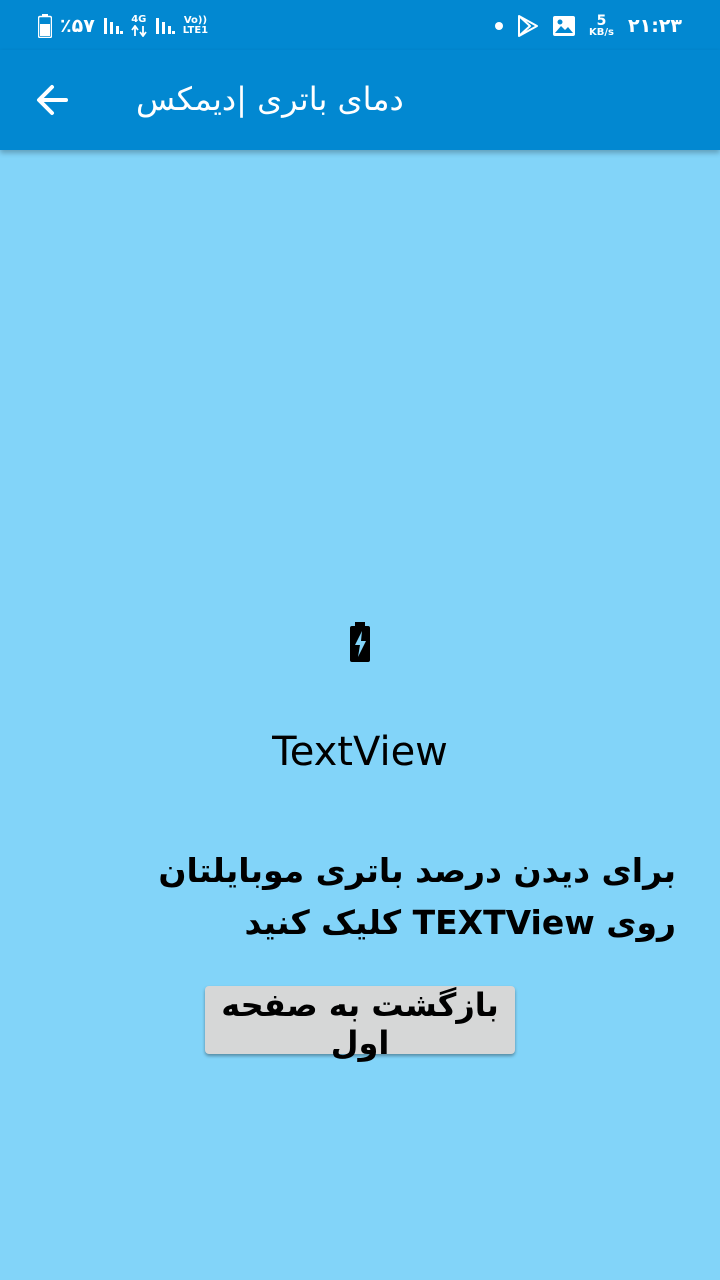  What do you see at coordinates (601, 21) in the screenshot?
I see `speed-value-text: 5` at bounding box center [601, 21].